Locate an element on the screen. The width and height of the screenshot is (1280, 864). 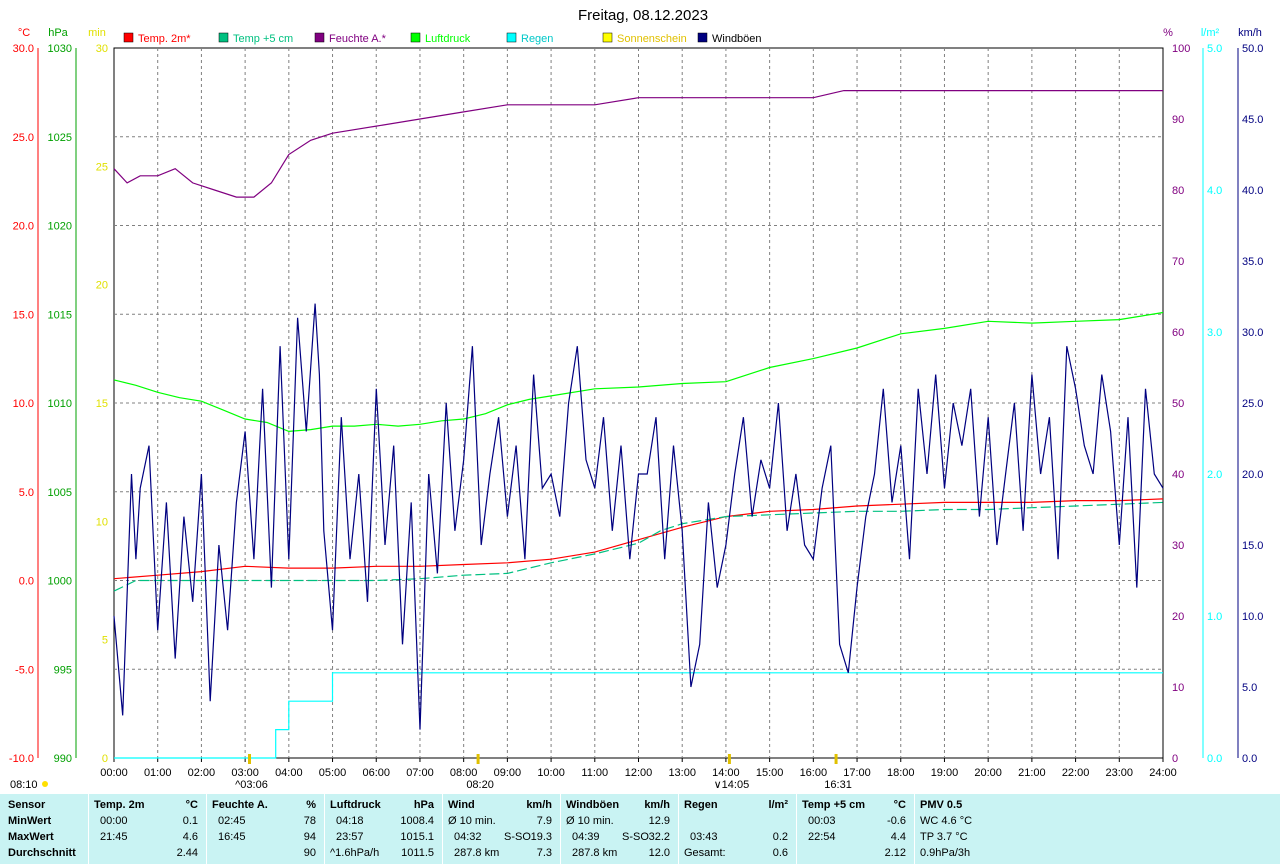
x-tick-label: 20:00 is located at coordinates (988, 773).